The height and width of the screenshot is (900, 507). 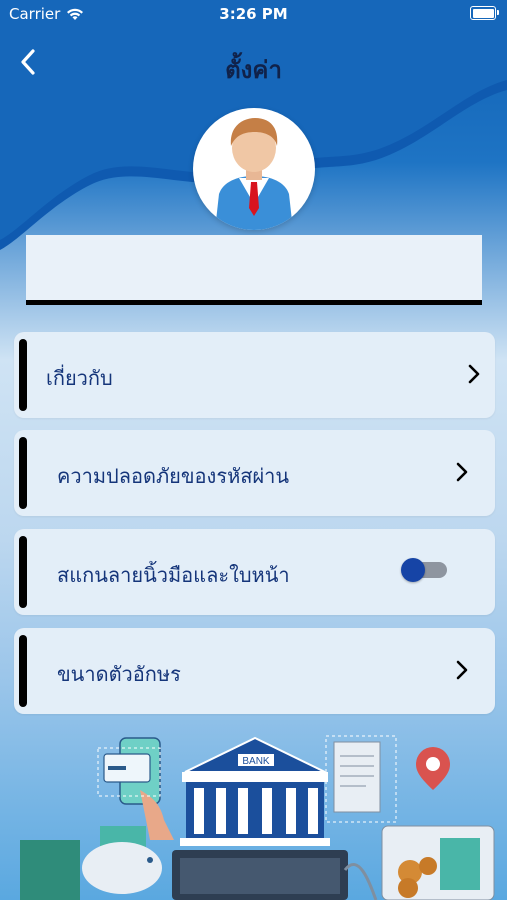 What do you see at coordinates (255, 791) in the screenshot?
I see `bank-building-icon: BANK` at bounding box center [255, 791].